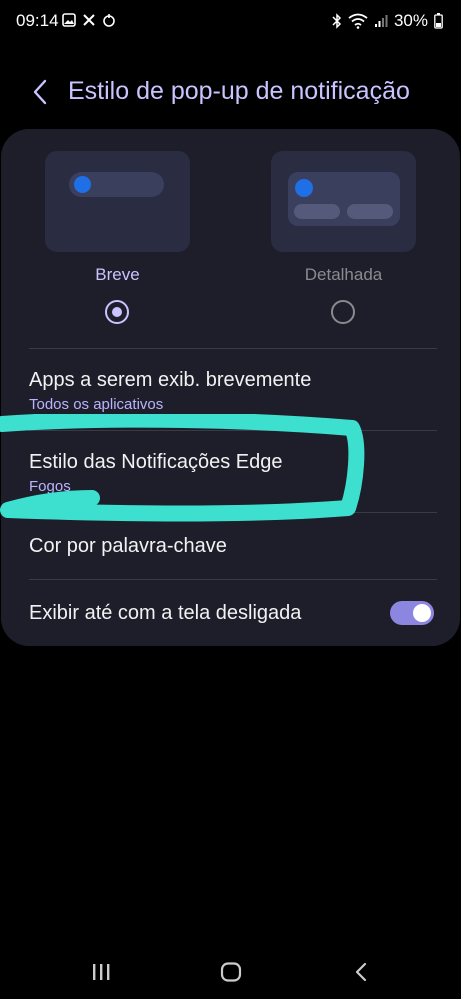  What do you see at coordinates (170, 380) in the screenshot?
I see `apps-setting-title: Apps a serem exib. brevemente` at bounding box center [170, 380].